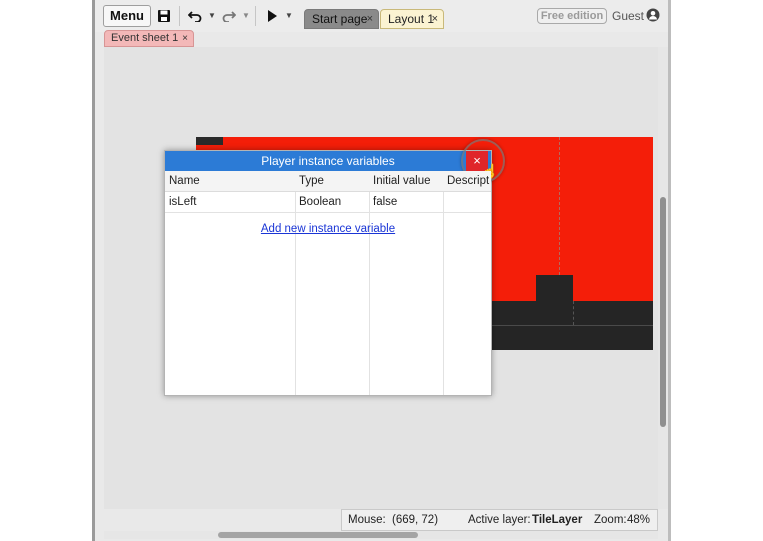 The image size is (763, 541). Describe the element at coordinates (554, 288) in the screenshot. I see `tile-block` at that location.